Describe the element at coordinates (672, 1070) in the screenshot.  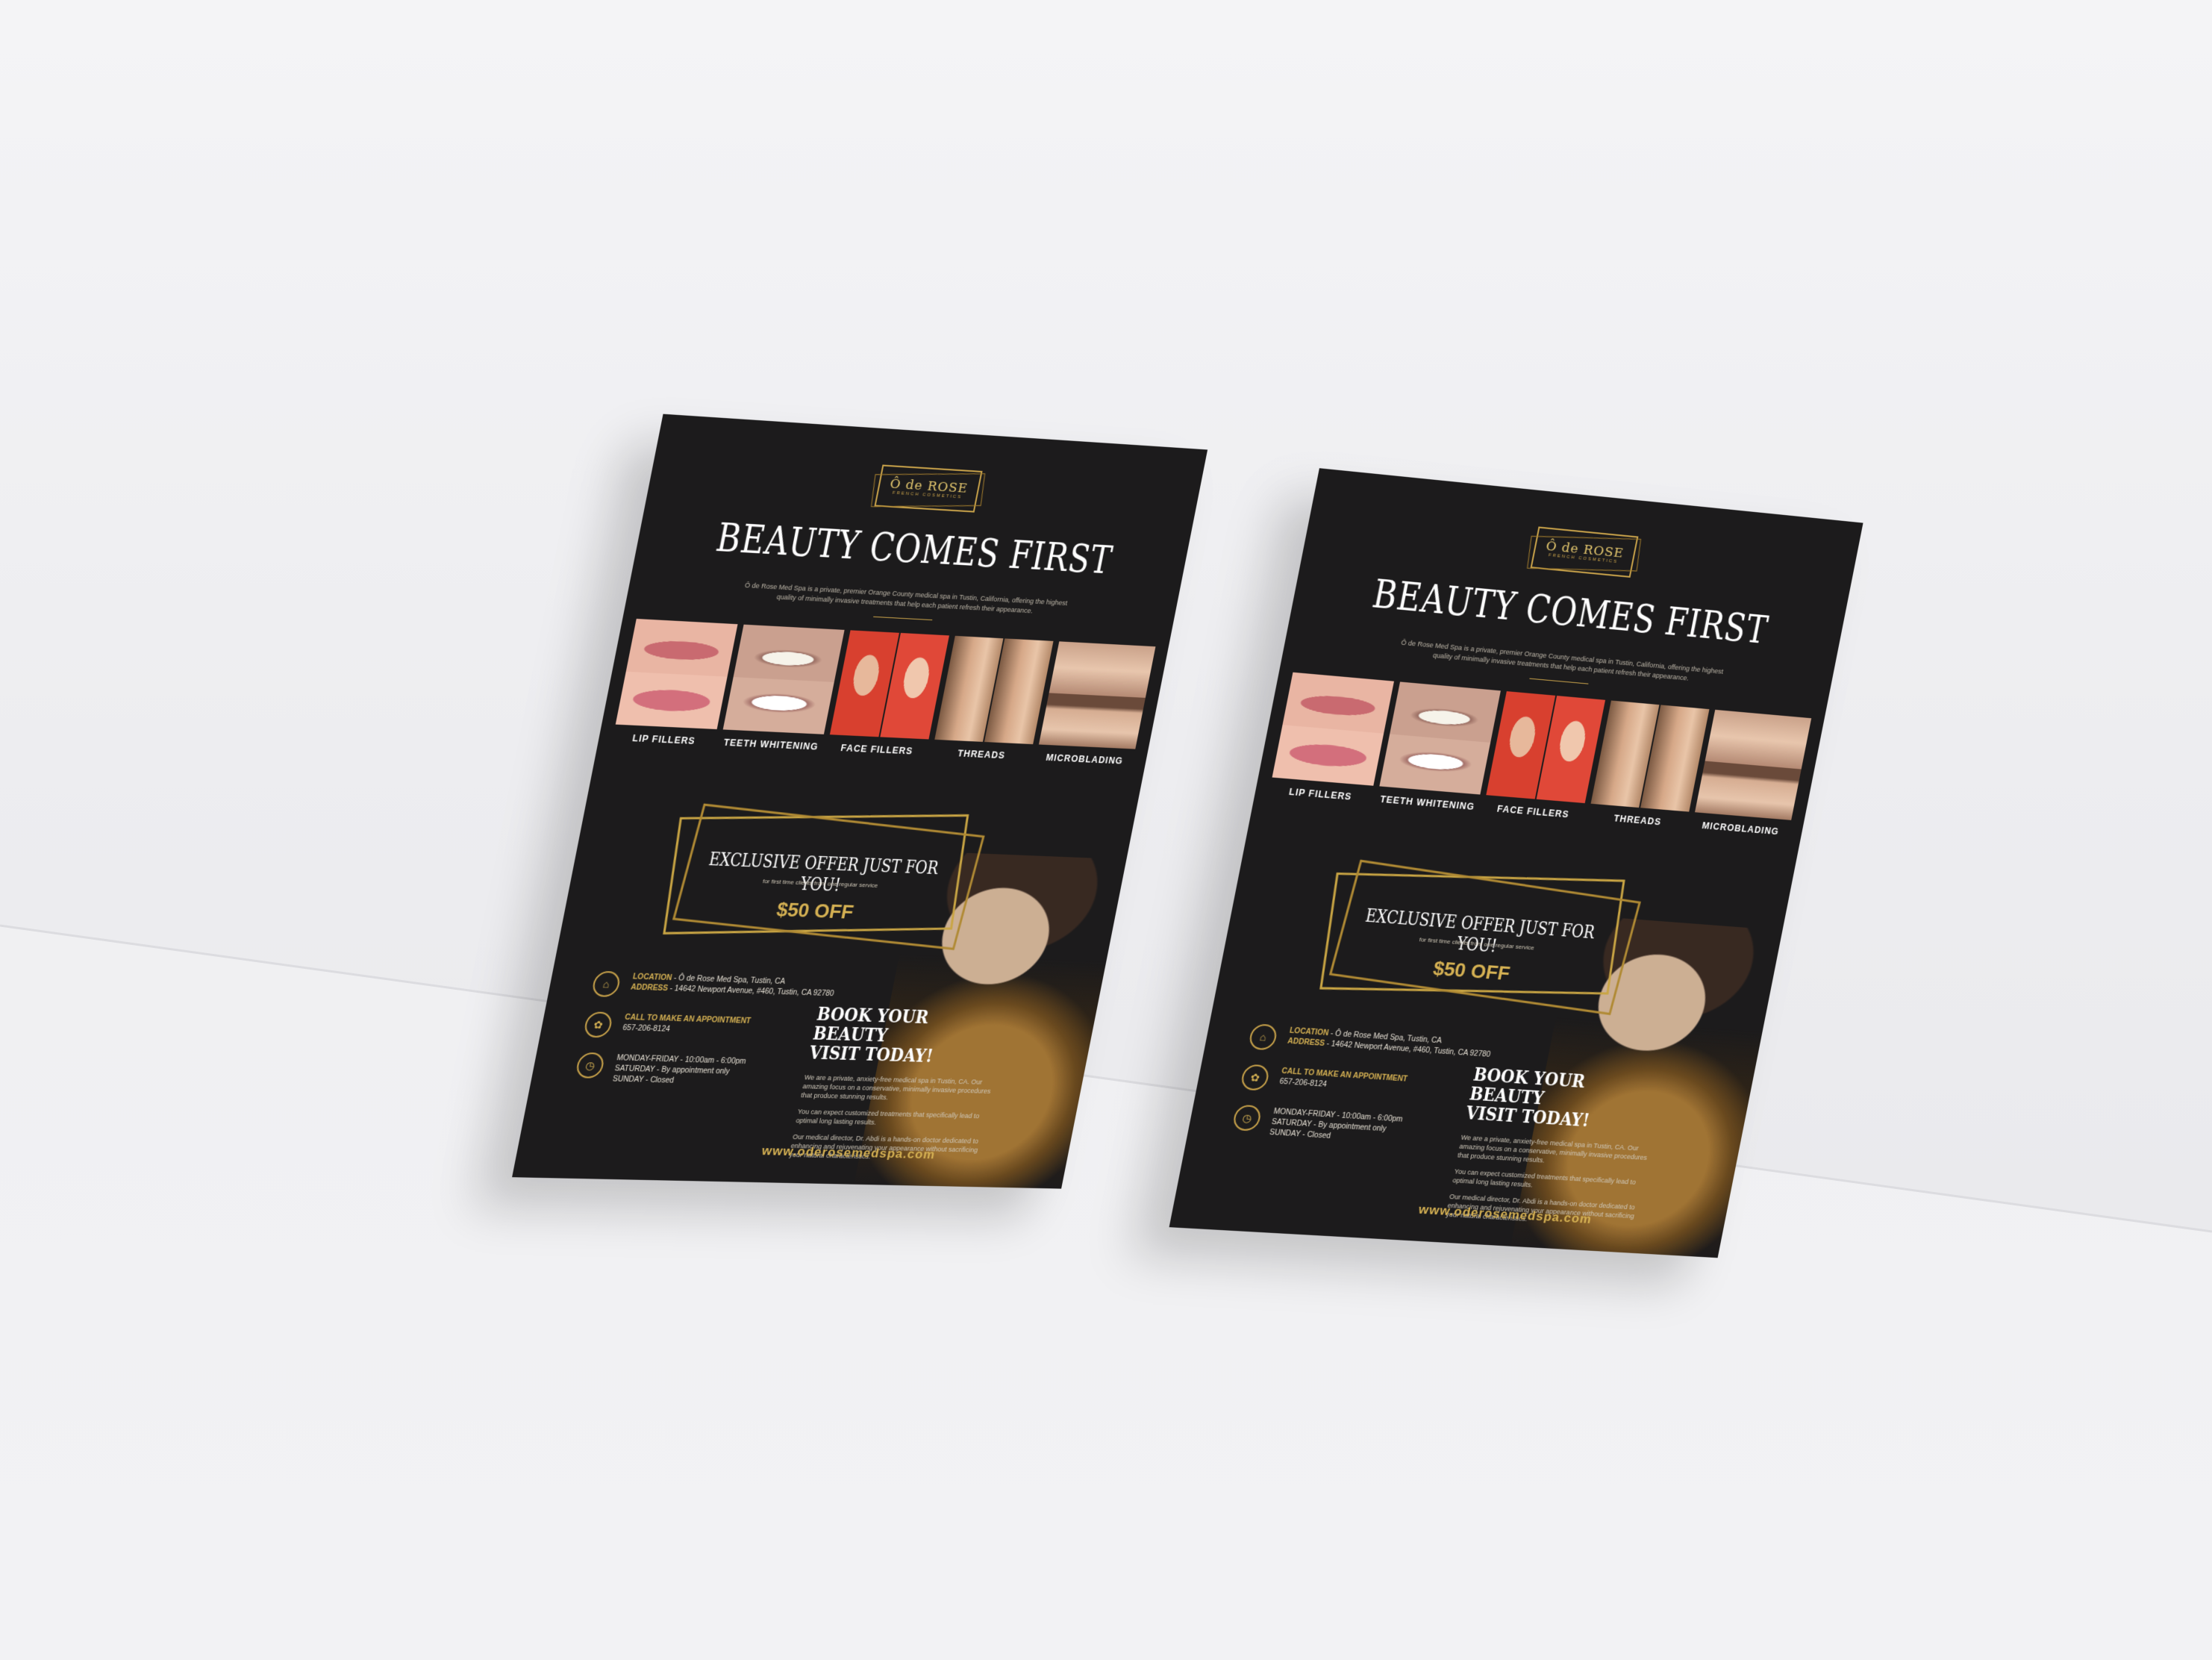
I see `hours-saturday: SATURDAY - By appointment only` at that location.